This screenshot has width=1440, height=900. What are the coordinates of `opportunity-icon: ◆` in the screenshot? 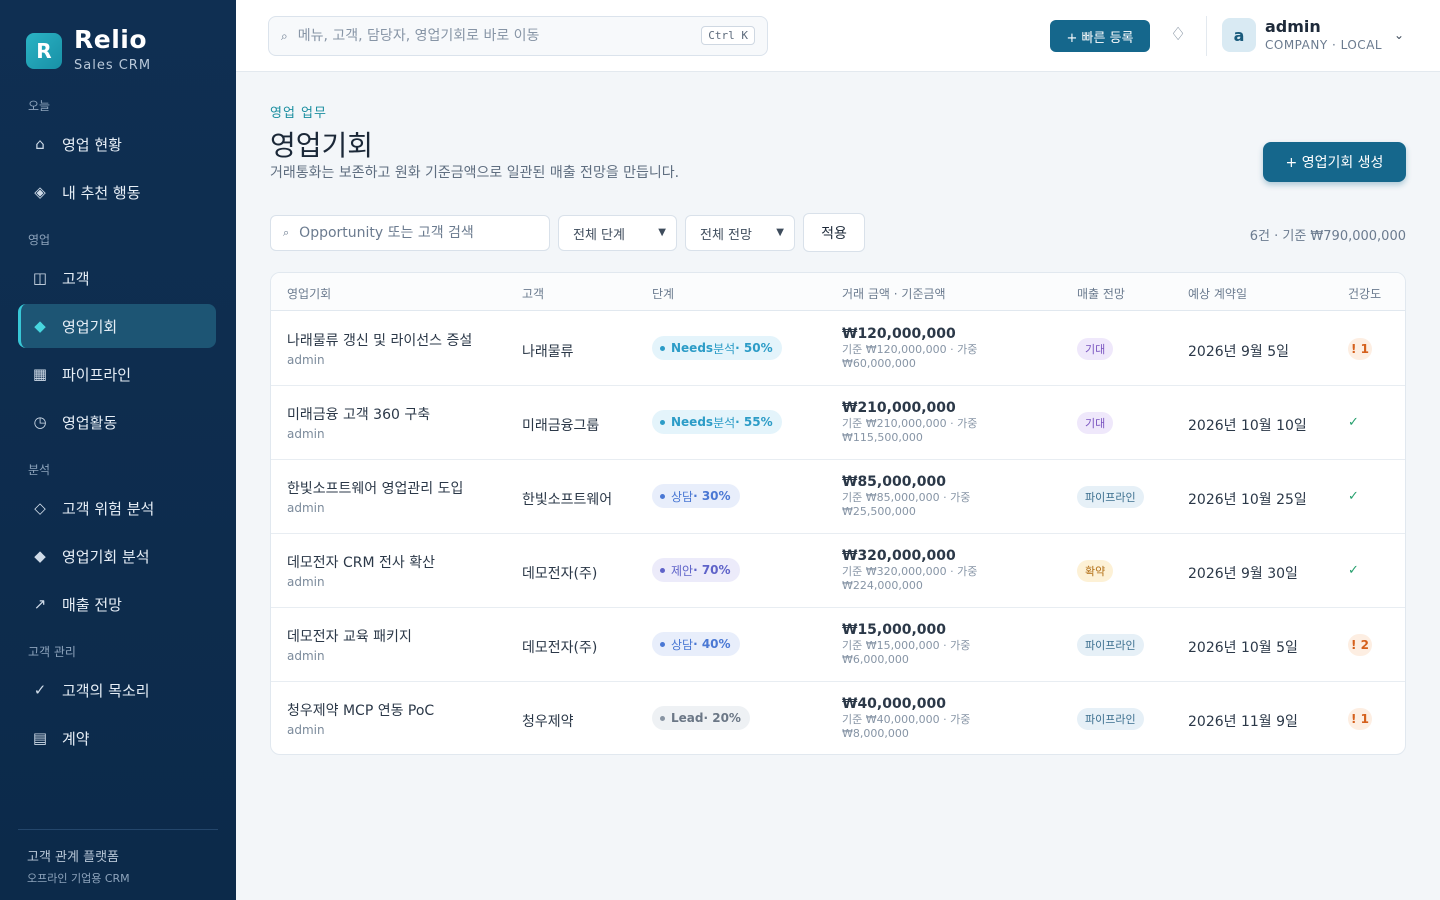 It's located at (40, 326).